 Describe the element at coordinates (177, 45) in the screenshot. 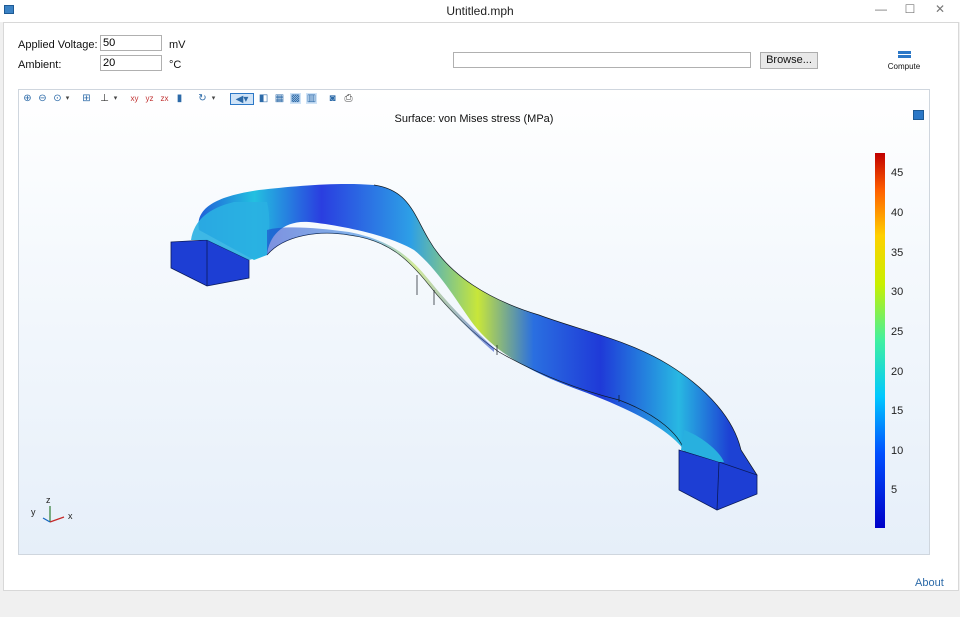

I see `voltage-unit: mV` at that location.